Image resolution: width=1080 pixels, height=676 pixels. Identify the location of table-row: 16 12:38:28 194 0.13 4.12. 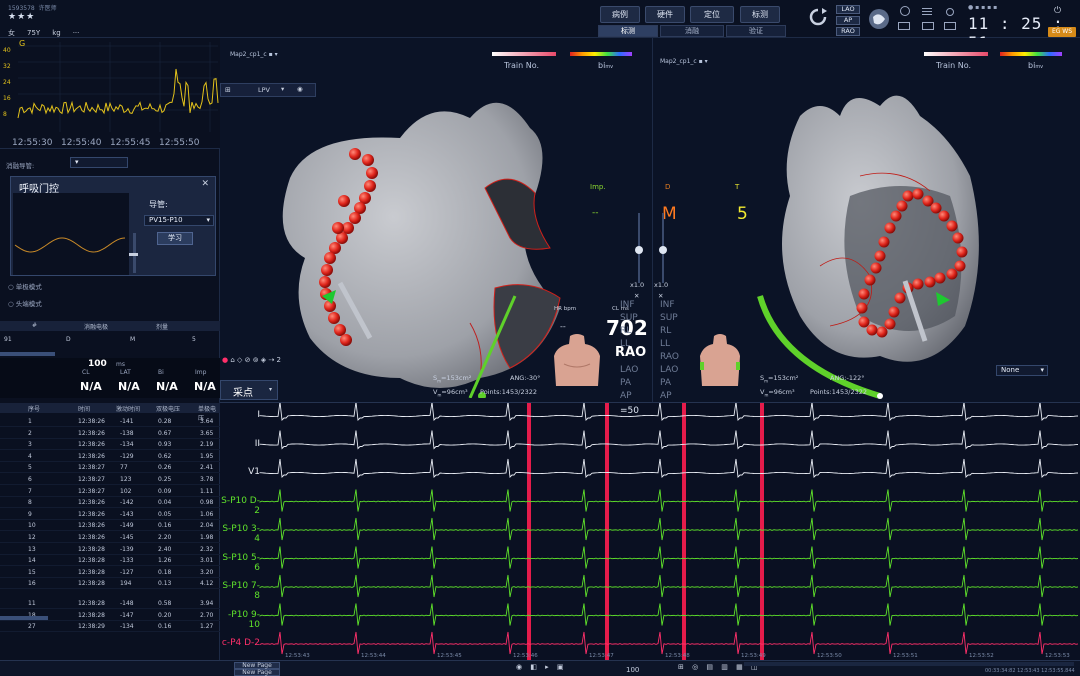
(110, 584).